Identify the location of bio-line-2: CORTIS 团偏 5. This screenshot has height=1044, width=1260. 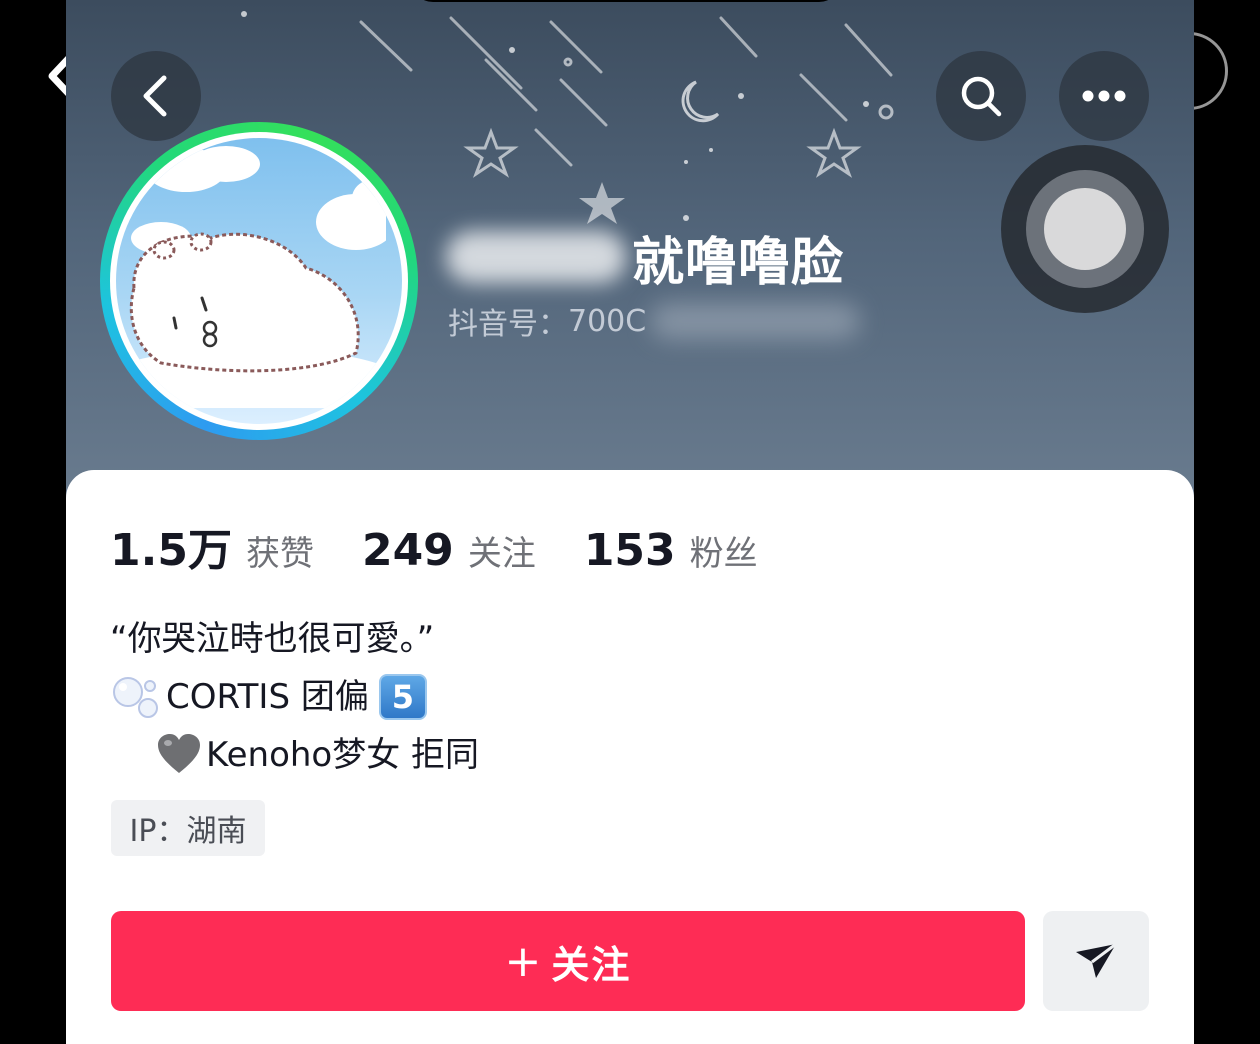
(294, 697).